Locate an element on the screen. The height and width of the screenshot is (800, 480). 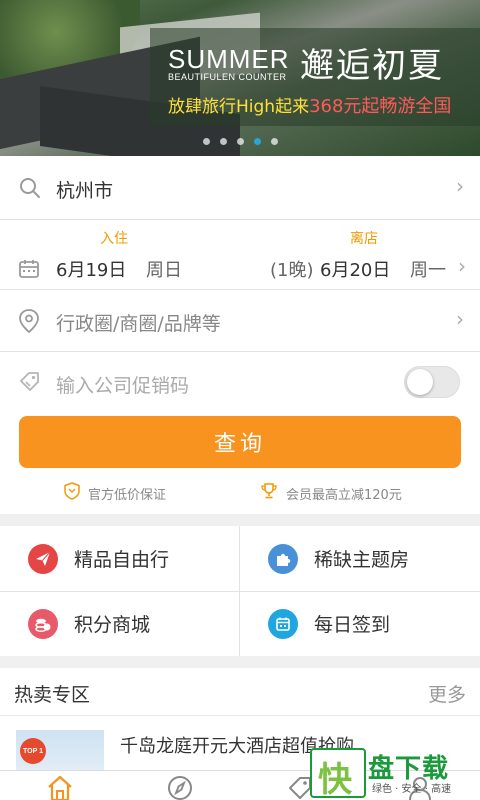
price-guarantee: 官方低价保证 is located at coordinates (115, 493).